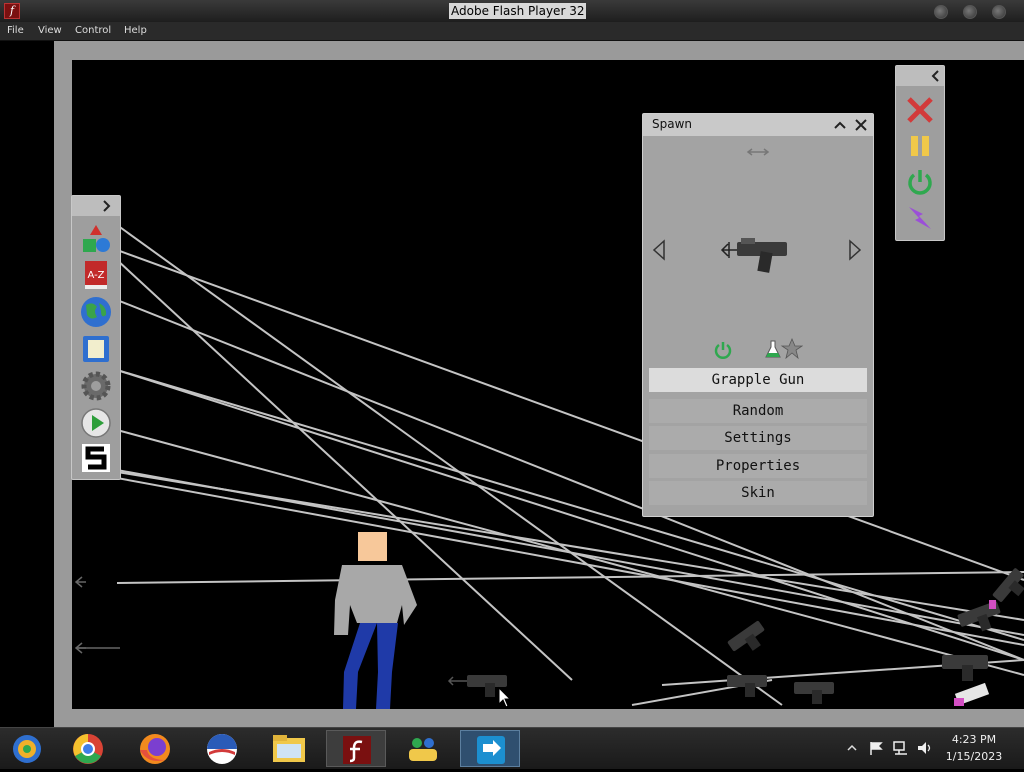  What do you see at coordinates (855, 250) in the screenshot?
I see `next-item-arrow-icon` at bounding box center [855, 250].